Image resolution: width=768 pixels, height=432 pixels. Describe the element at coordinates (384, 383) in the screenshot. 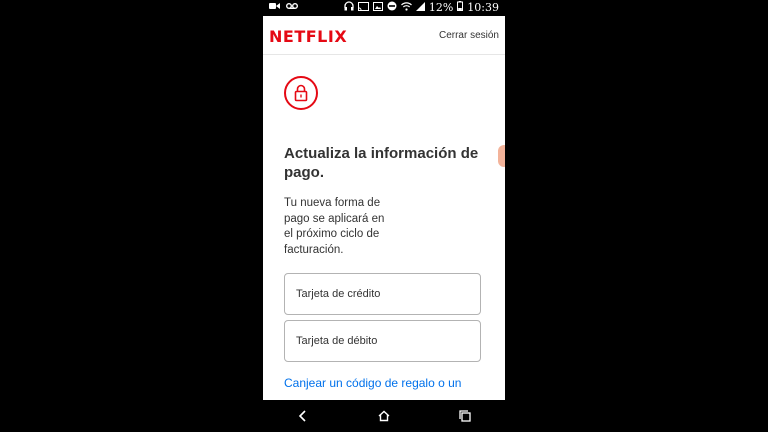

I see `redeem-gift-code-link: Canjear un código de regalo o un` at that location.